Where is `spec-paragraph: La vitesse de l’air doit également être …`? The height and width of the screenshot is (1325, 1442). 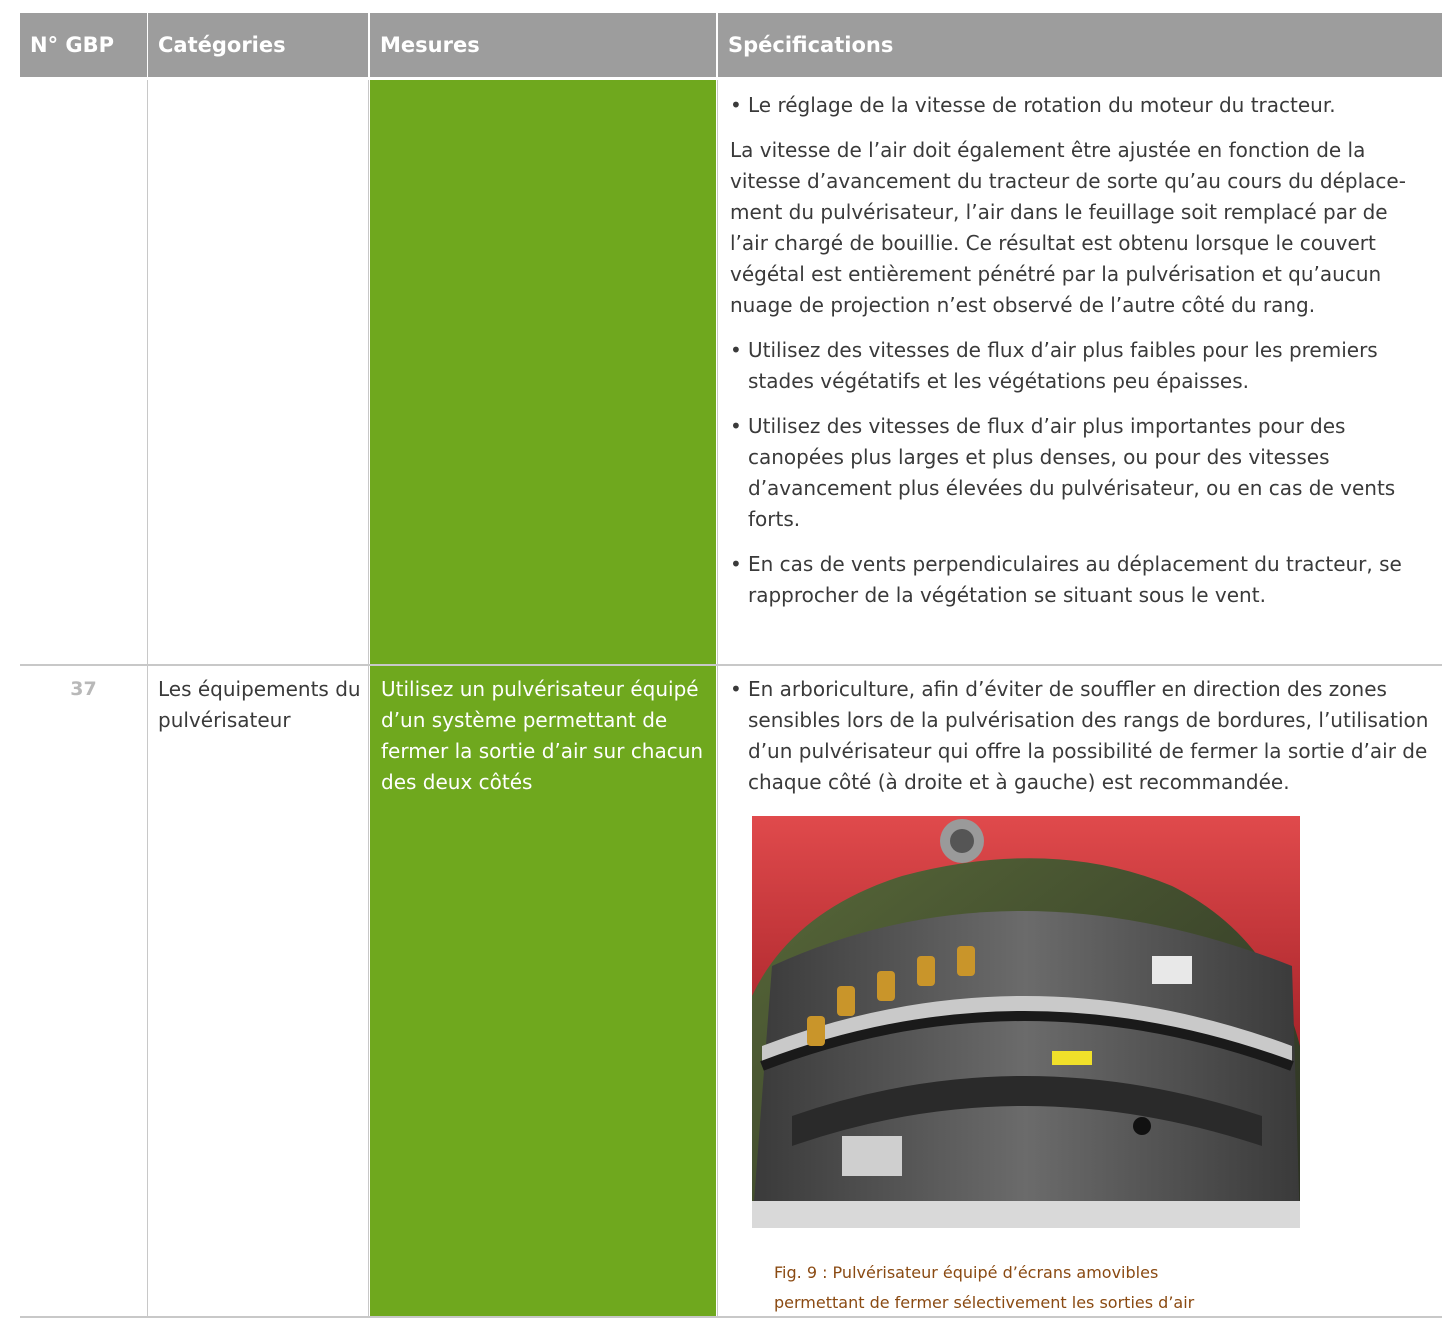
spec-paragraph: La vitesse de l’air doit également être … is located at coordinates (1068, 227).